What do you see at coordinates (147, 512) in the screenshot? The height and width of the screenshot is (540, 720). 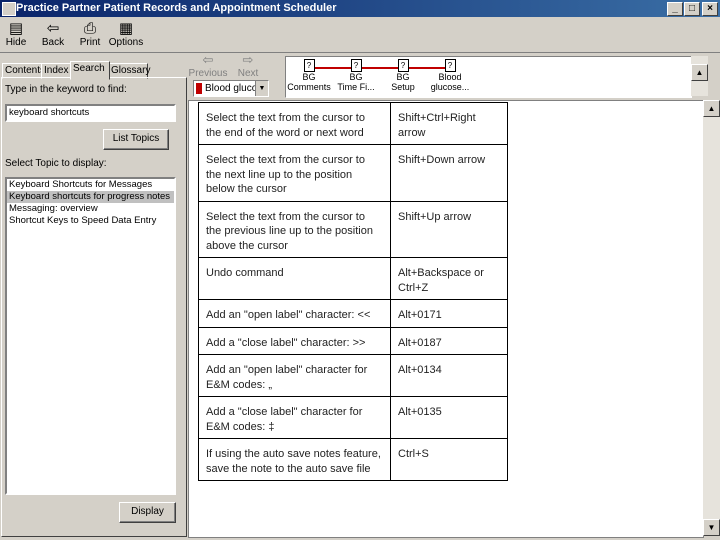 I see `display-button: Display` at bounding box center [147, 512].